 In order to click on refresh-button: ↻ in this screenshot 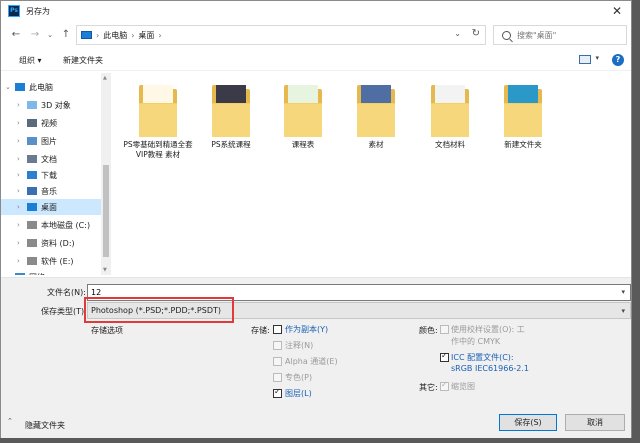, I will do `click(476, 33)`.